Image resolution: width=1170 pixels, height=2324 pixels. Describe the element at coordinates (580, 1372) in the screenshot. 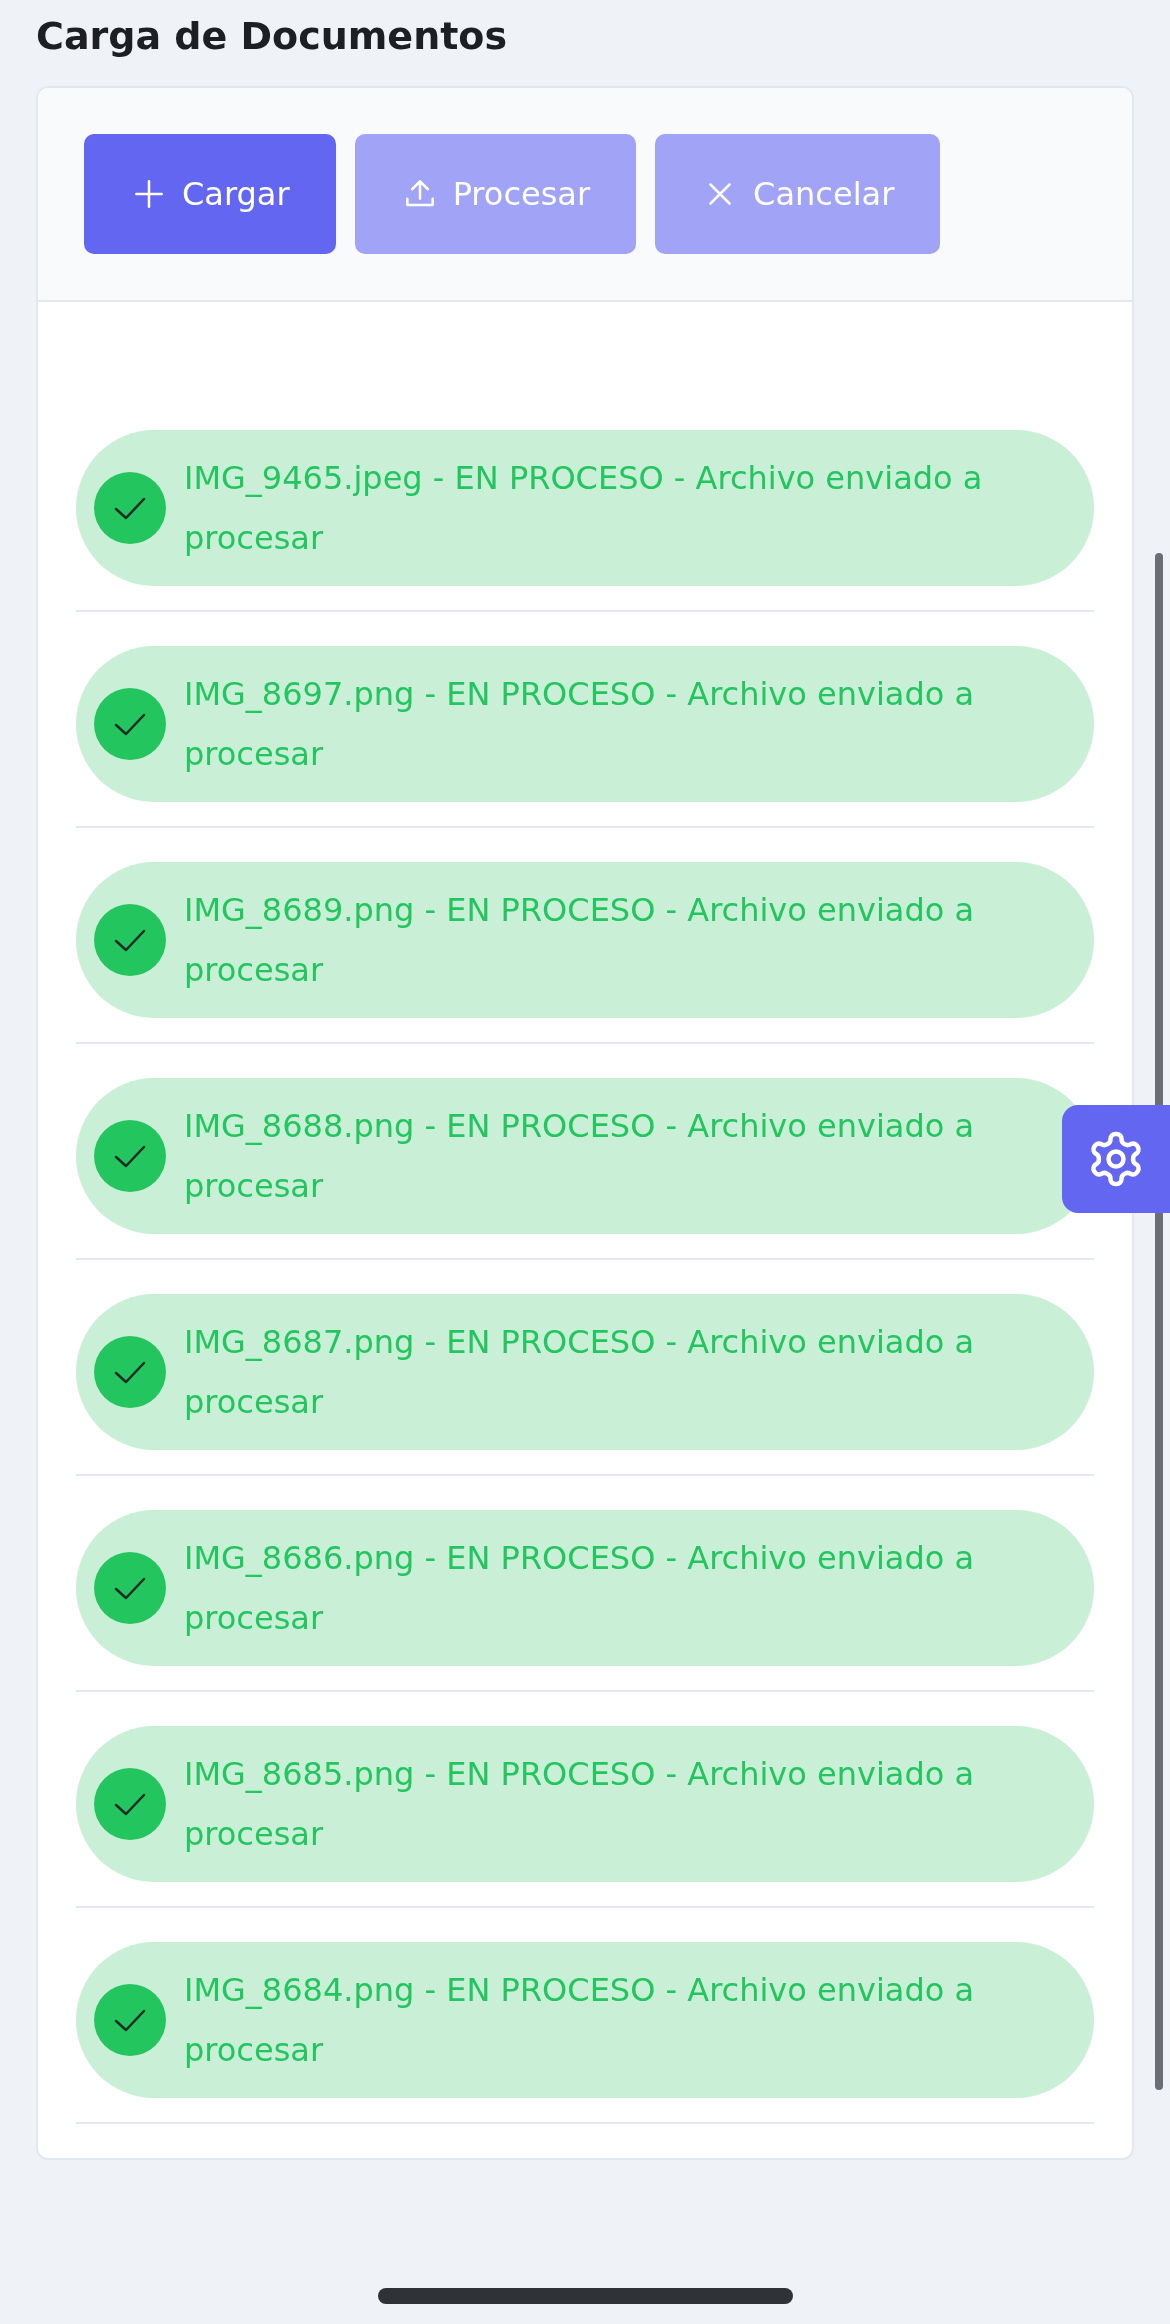

I see `status-text: IMG_8687.png - EN PROCESO - Archivo enviado a procesar` at that location.